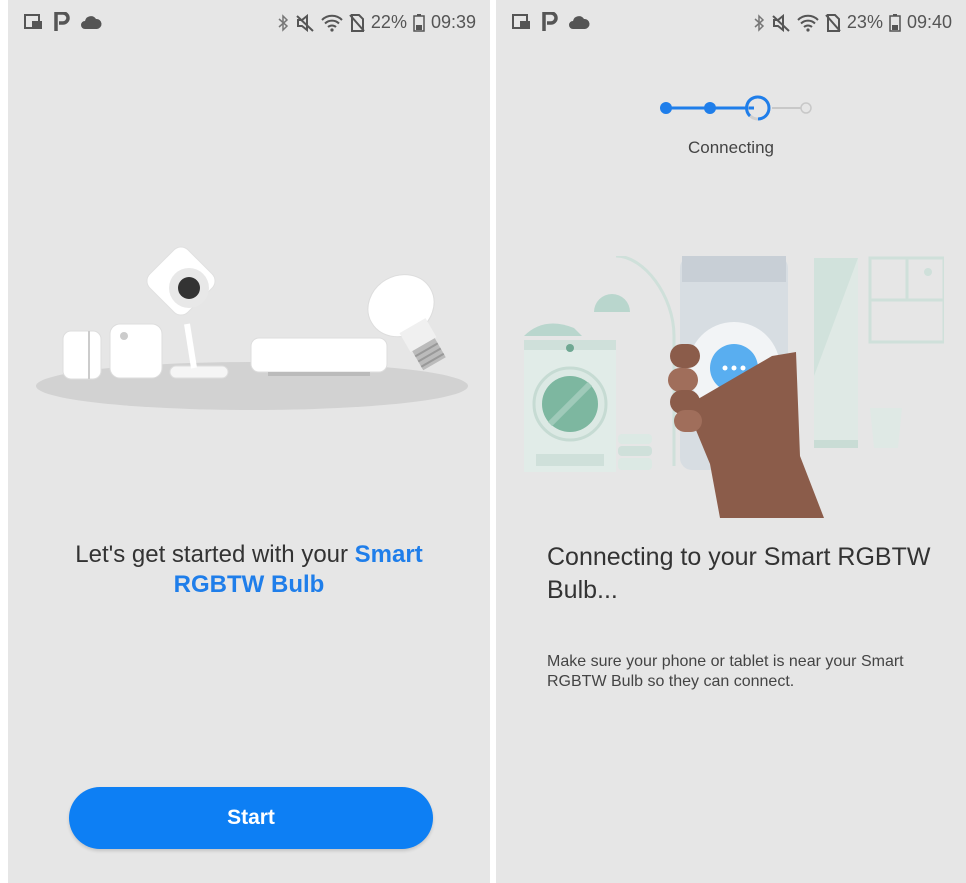 Image resolution: width=966 pixels, height=883 pixels. What do you see at coordinates (731, 22) in the screenshot?
I see `status-bar: 23% 09:40` at bounding box center [731, 22].